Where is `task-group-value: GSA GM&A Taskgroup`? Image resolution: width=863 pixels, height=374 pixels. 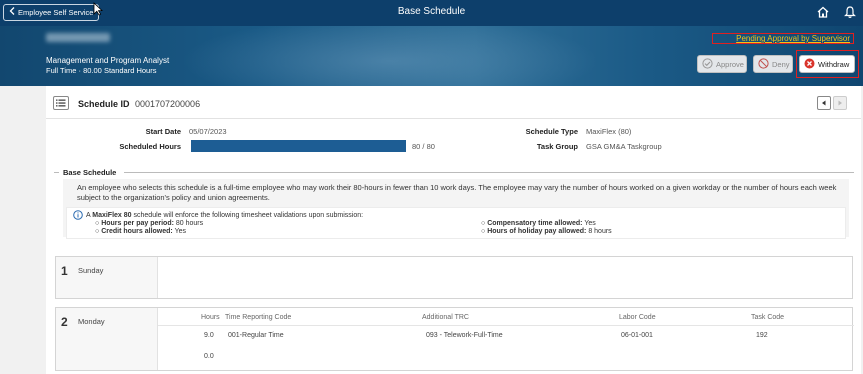 task-group-value: GSA GM&A Taskgroup is located at coordinates (624, 146).